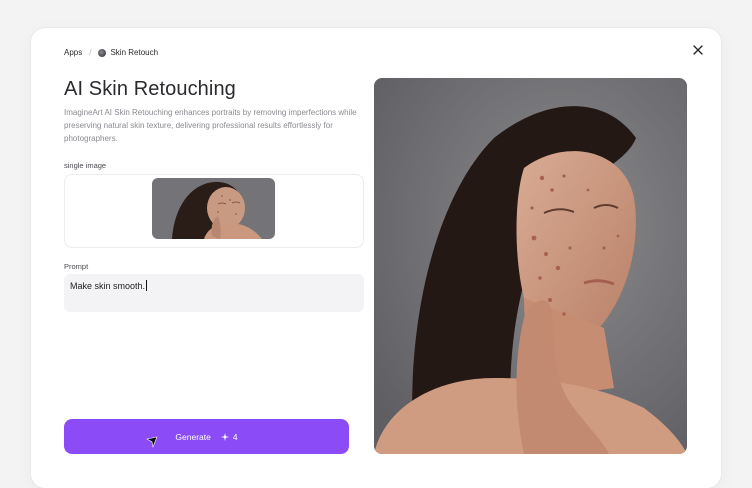  I want to click on breadcrumb-current: Skin Retouch, so click(128, 52).